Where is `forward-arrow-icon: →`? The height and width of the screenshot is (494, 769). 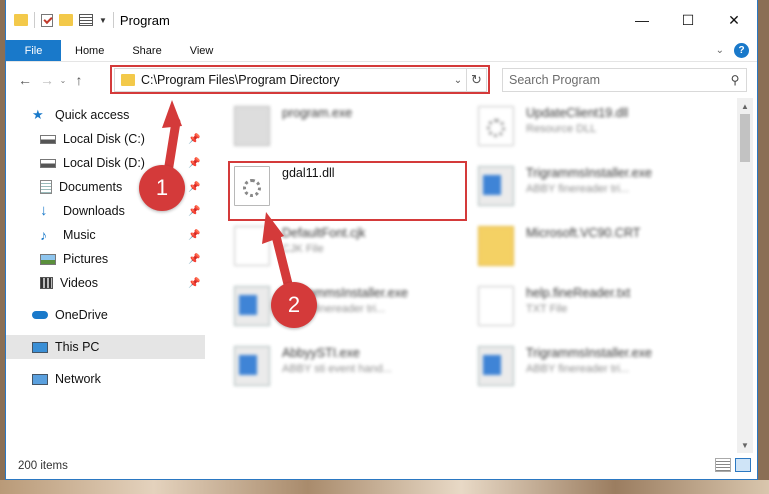
forward-arrow-icon: → is located at coordinates (47, 80).